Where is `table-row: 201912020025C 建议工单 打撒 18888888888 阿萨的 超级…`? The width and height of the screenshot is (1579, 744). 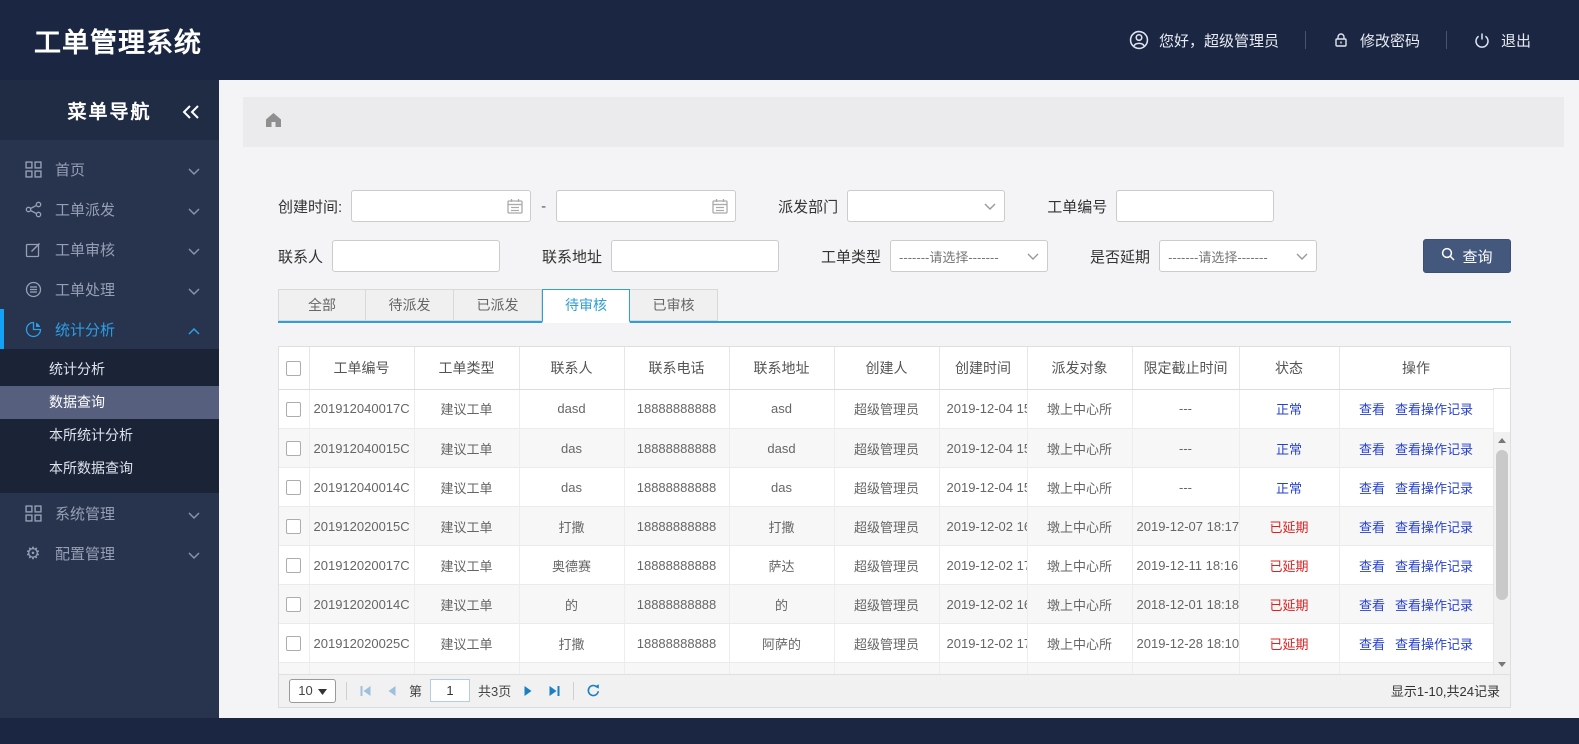 table-row: 201912020025C 建议工单 打撒 18888888888 阿萨的 超级… is located at coordinates (886, 643).